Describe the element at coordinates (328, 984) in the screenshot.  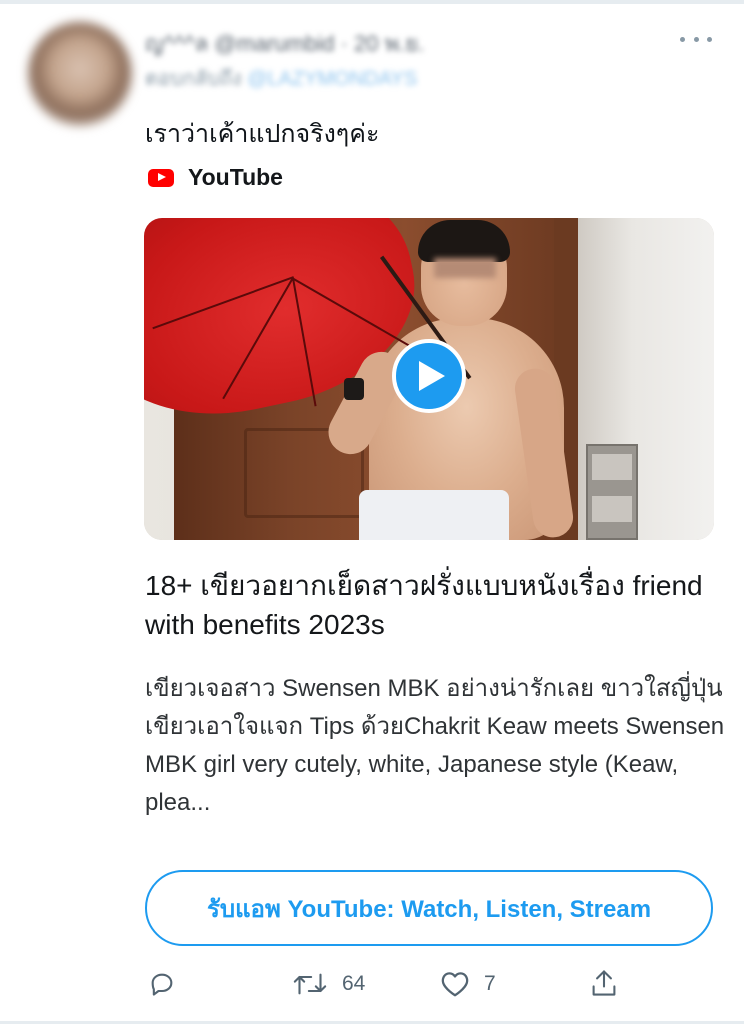
I see `retweet-button: 64` at that location.